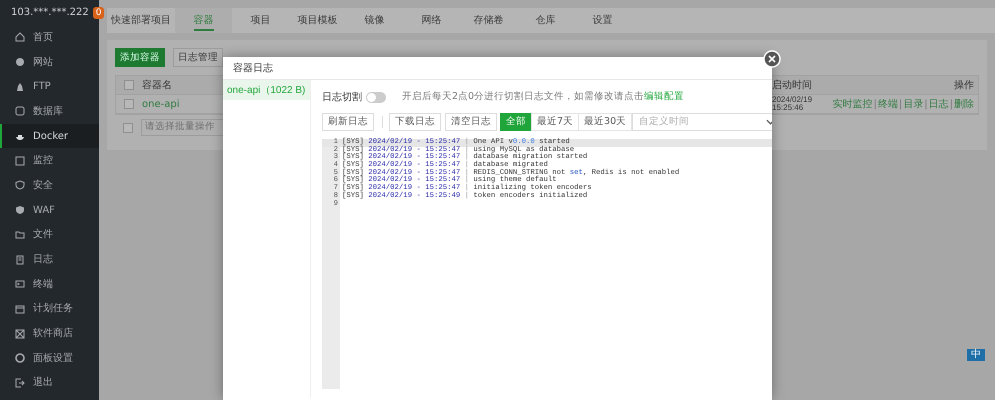  I want to click on range-tab: 最近30天, so click(605, 122).